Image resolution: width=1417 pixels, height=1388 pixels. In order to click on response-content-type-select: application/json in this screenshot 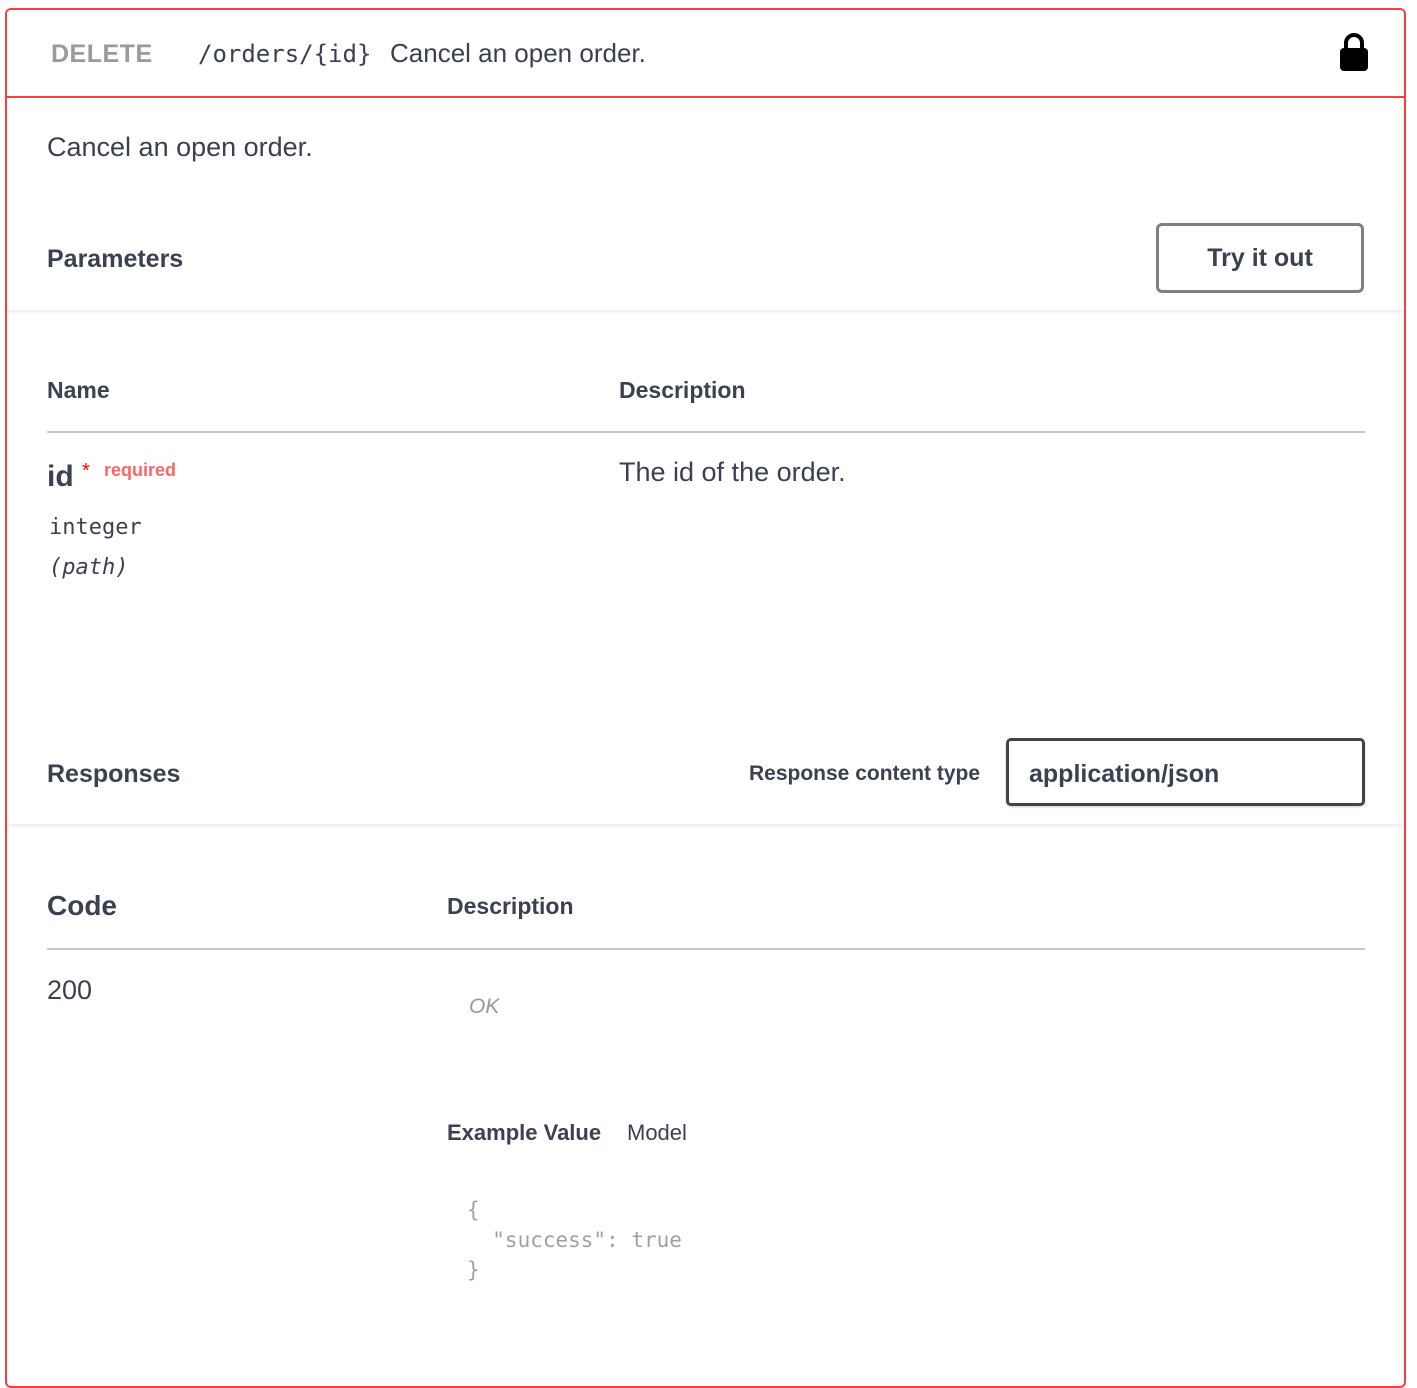, I will do `click(1185, 772)`.